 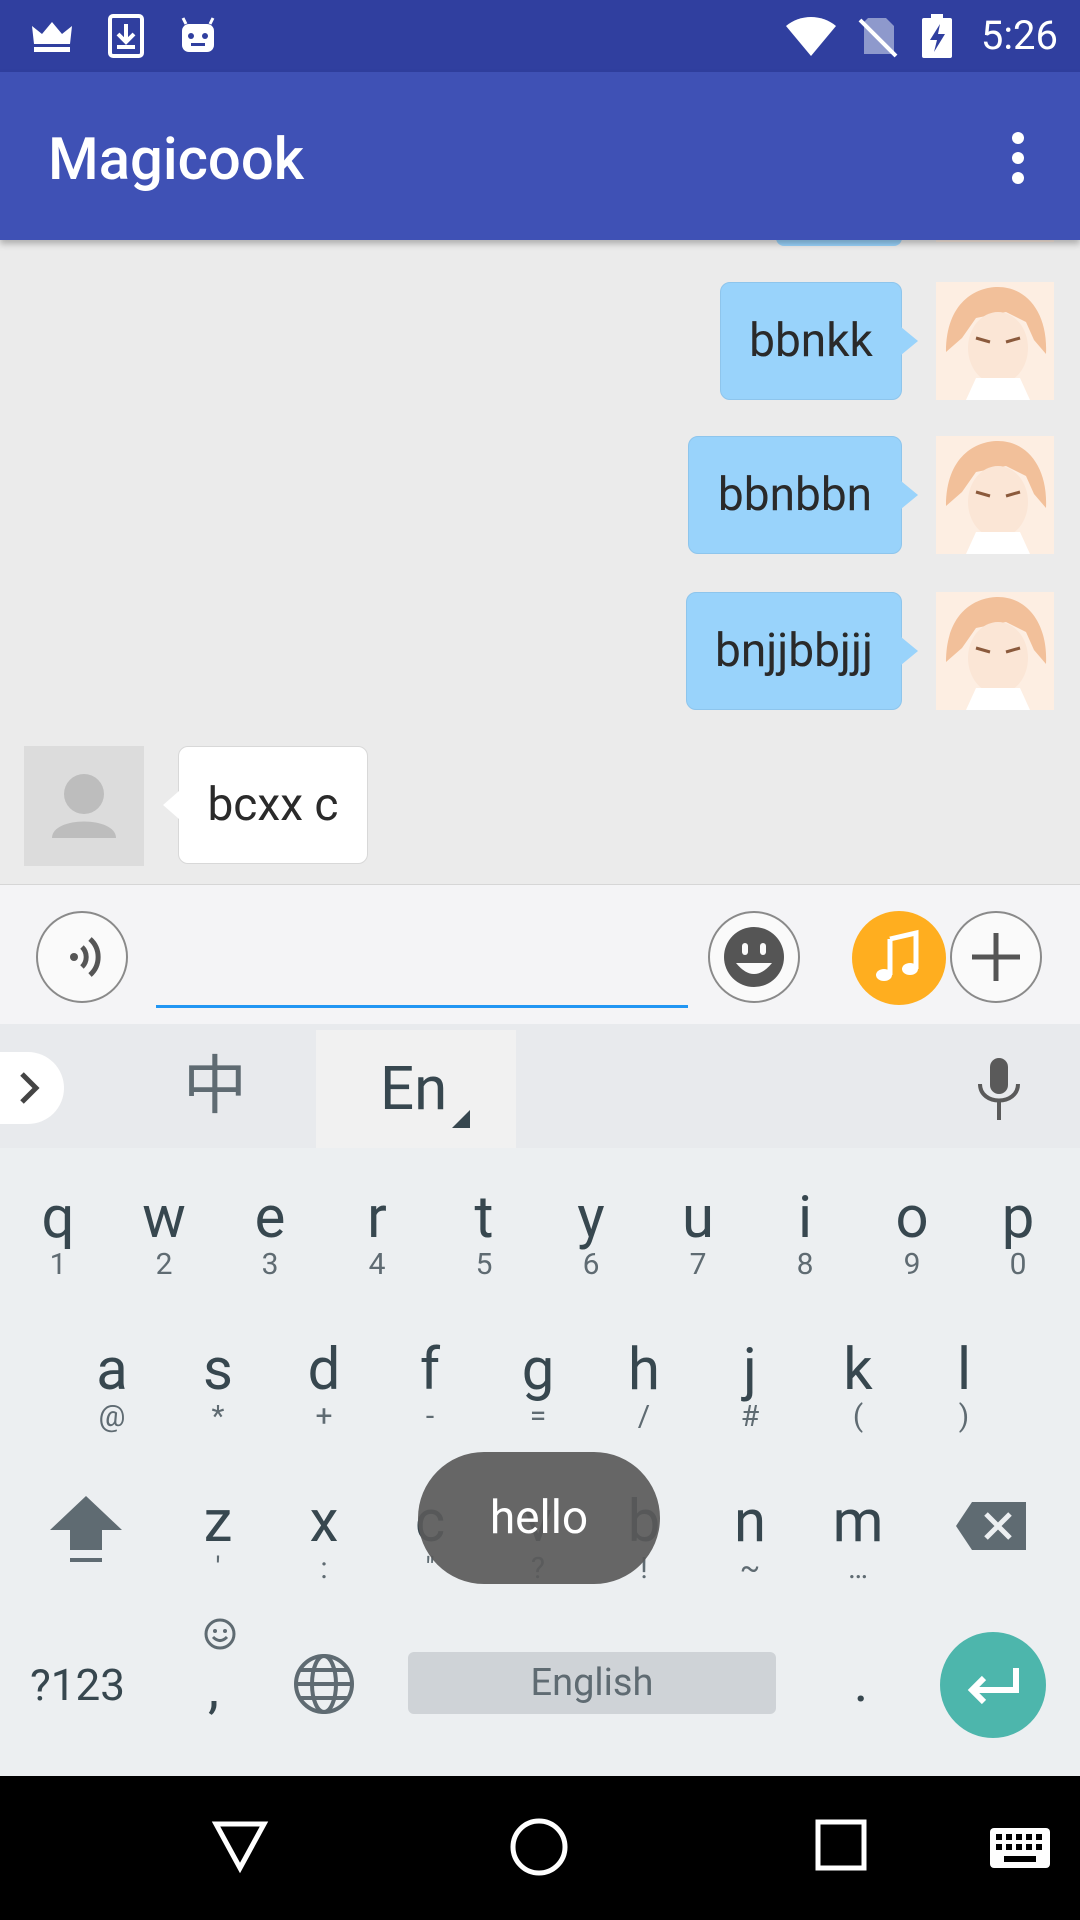 What do you see at coordinates (273, 805) in the screenshot?
I see `message-text: bcxx c` at bounding box center [273, 805].